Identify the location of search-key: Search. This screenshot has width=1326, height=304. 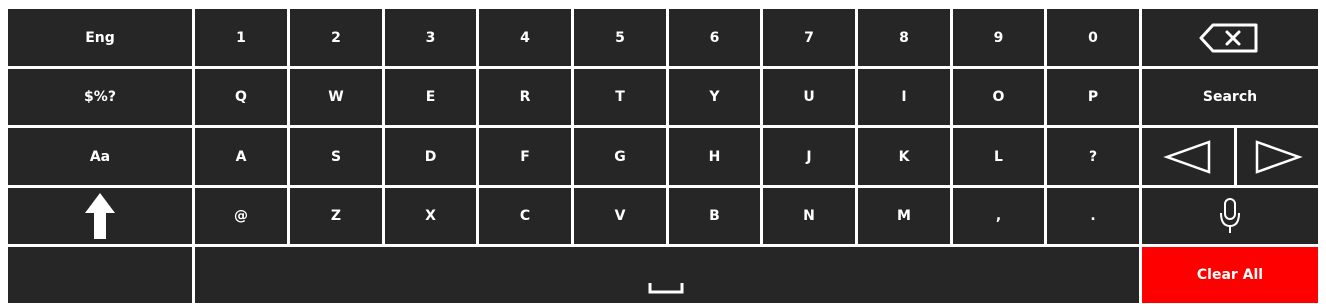
(1230, 97).